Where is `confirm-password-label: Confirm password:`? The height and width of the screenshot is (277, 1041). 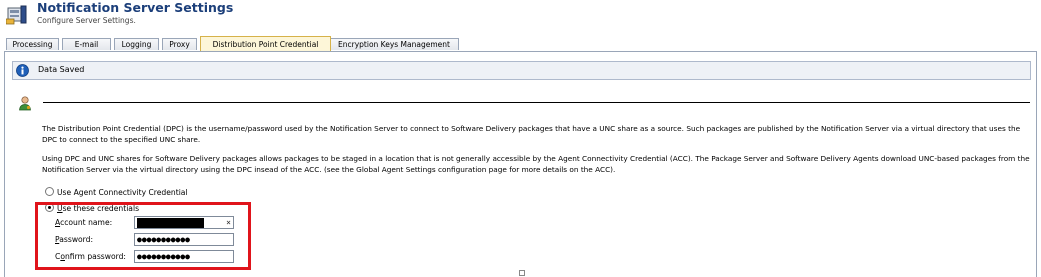 confirm-password-label: Confirm password: is located at coordinates (90, 256).